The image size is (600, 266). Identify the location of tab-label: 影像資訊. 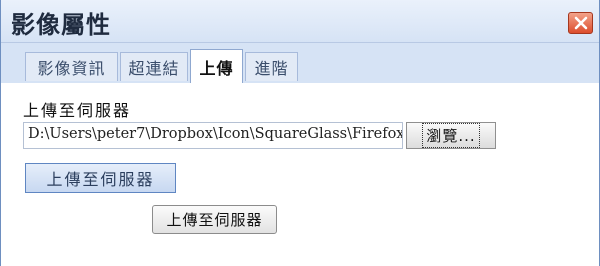
(71, 68).